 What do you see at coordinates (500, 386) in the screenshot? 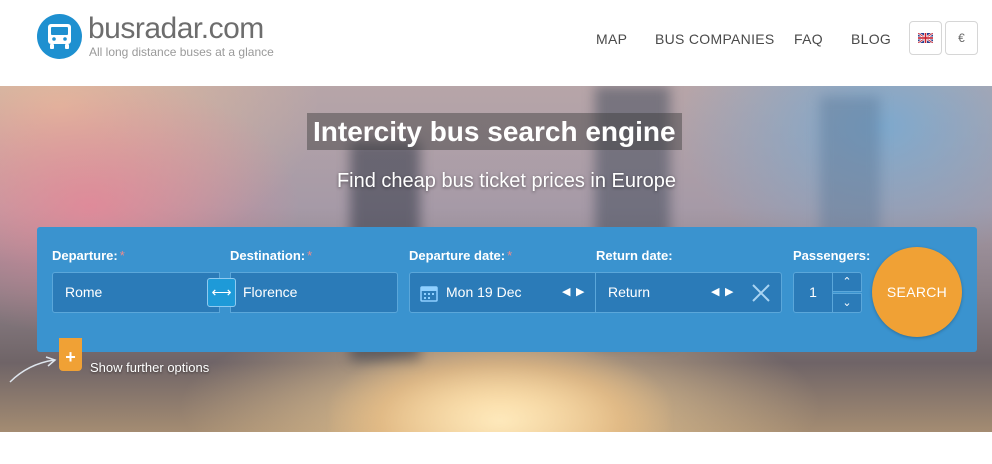
I see `background-road-lights` at bounding box center [500, 386].